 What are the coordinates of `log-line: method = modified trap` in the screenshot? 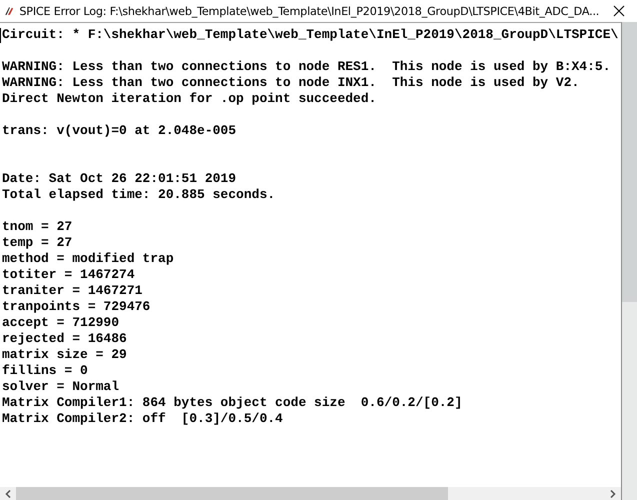 It's located at (88, 259).